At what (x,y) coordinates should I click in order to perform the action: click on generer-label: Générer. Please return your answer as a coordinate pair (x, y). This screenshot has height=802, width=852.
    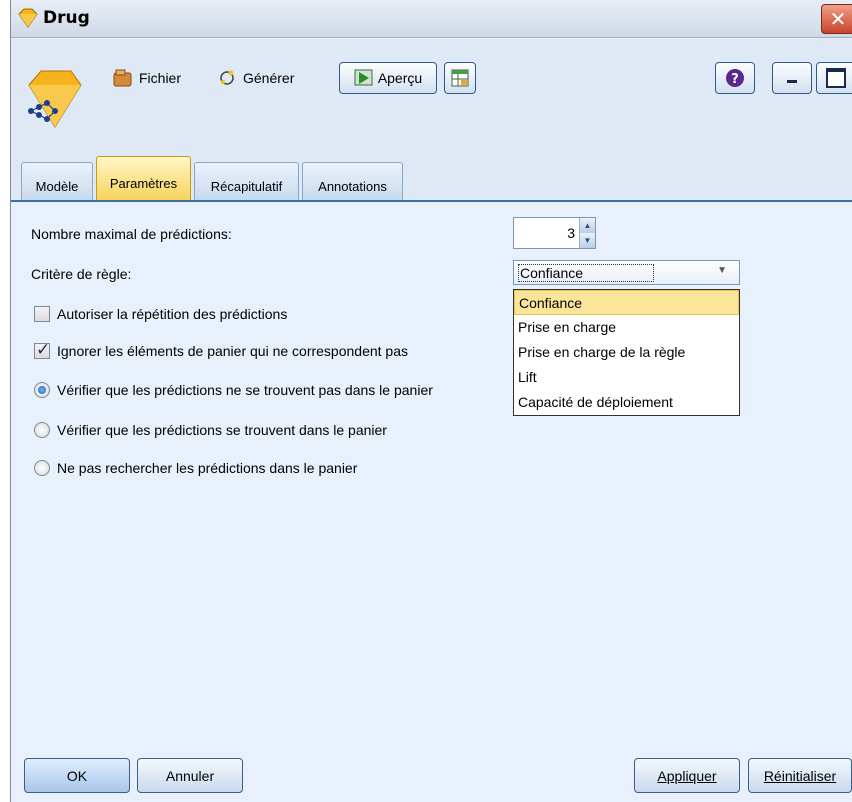
    Looking at the image, I should click on (269, 78).